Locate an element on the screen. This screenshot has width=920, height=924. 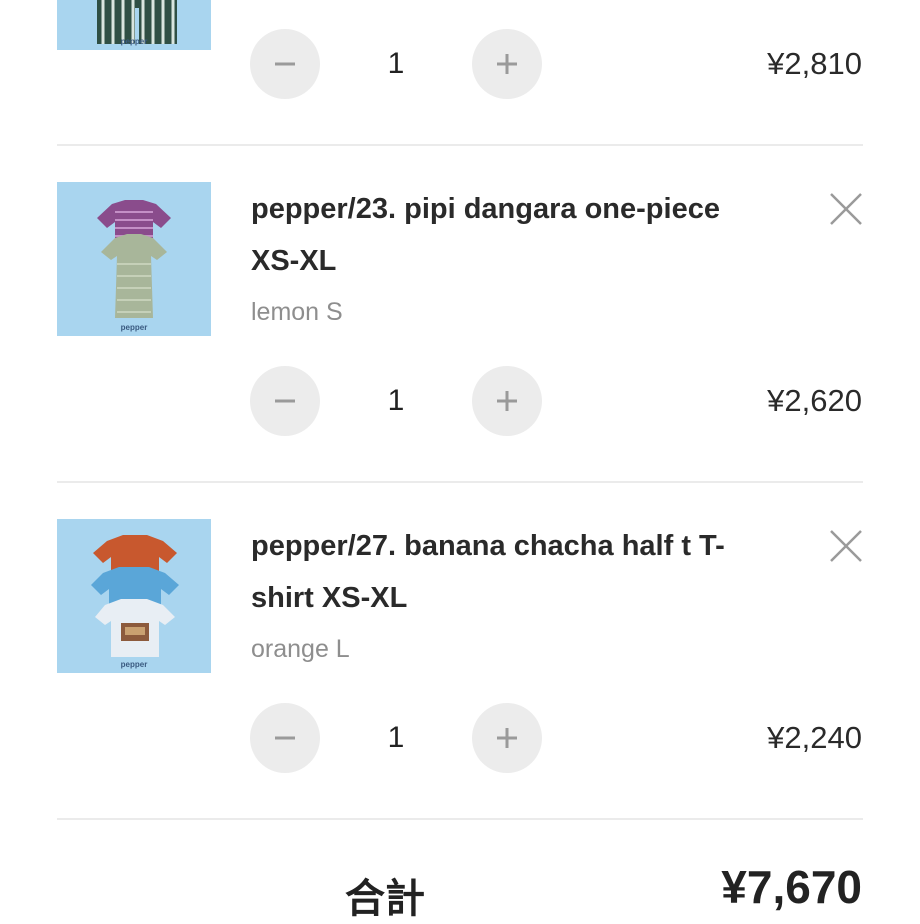
product-variant: orange L is located at coordinates (300, 649).